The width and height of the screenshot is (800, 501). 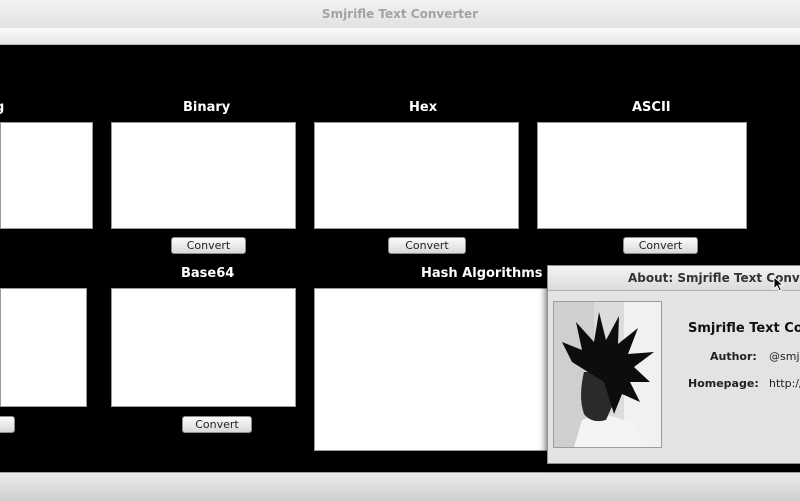 What do you see at coordinates (784, 383) in the screenshot?
I see `homepage-value: http://` at bounding box center [784, 383].